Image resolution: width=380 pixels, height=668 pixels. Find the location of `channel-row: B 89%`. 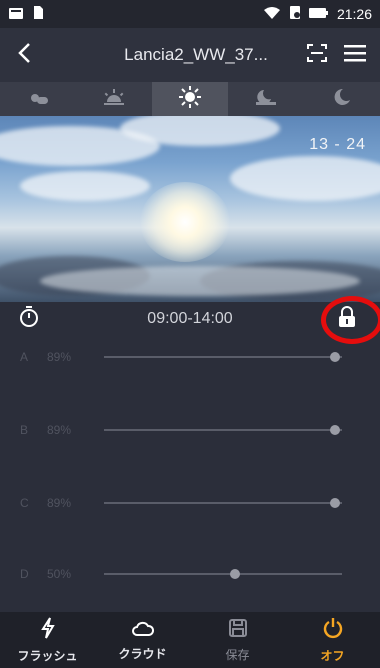

channel-row: B 89% is located at coordinates (190, 430).